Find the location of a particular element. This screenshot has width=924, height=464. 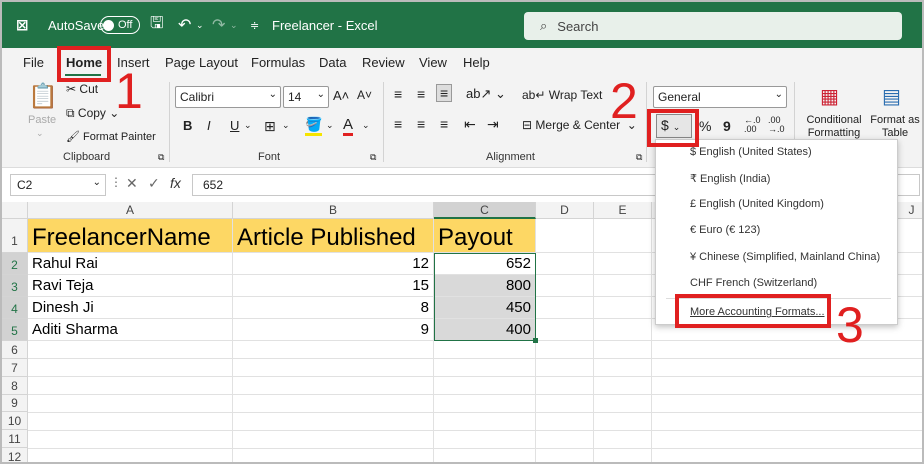

font-launcher-icon: ⧉ is located at coordinates (373, 157).